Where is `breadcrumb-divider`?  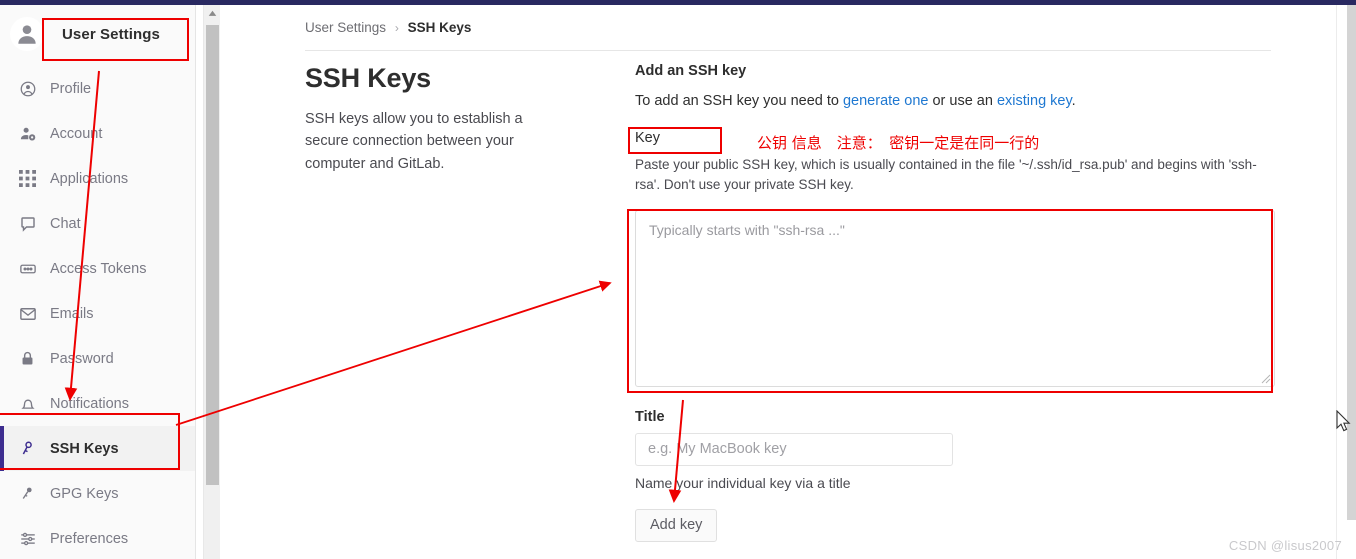 breadcrumb-divider is located at coordinates (788, 50).